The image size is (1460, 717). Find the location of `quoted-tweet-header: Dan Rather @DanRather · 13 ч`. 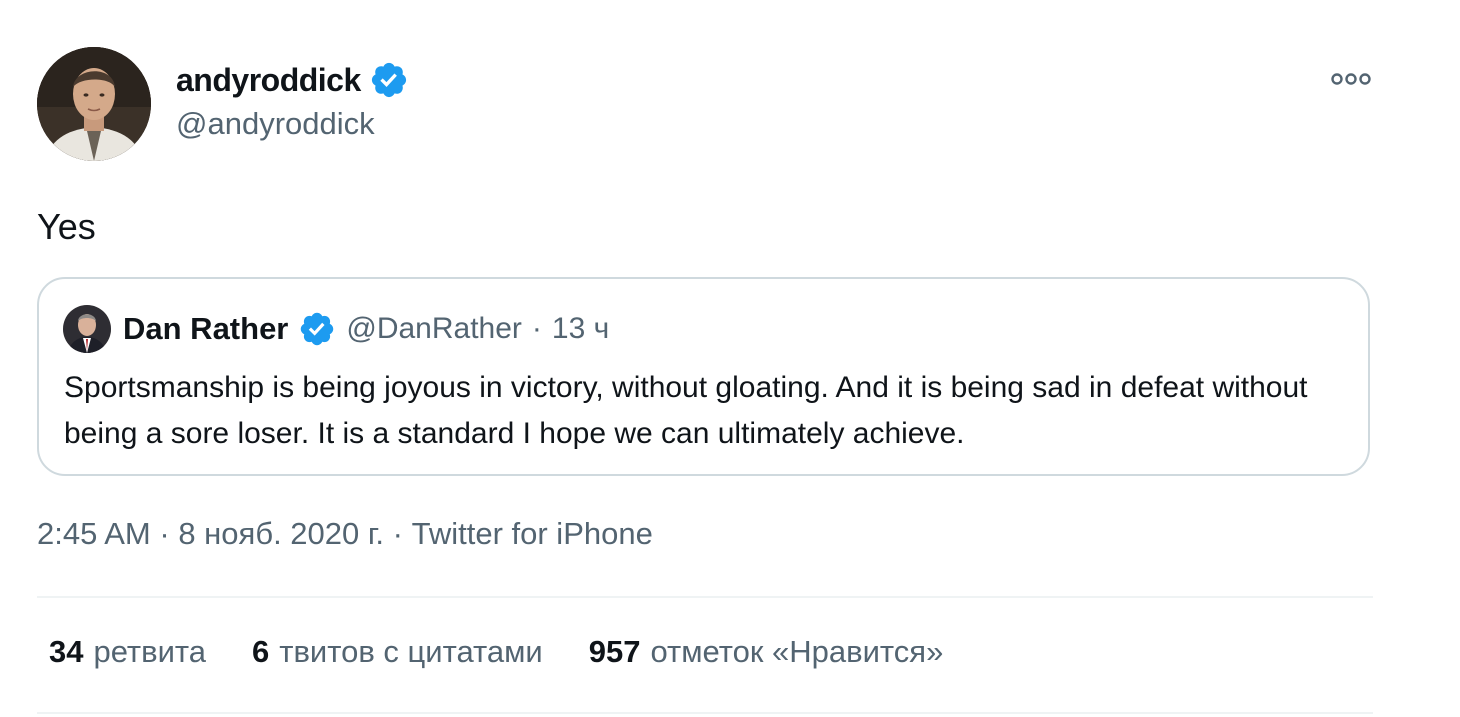

quoted-tweet-header: Dan Rather @DanRather · 13 ч is located at coordinates (336, 329).